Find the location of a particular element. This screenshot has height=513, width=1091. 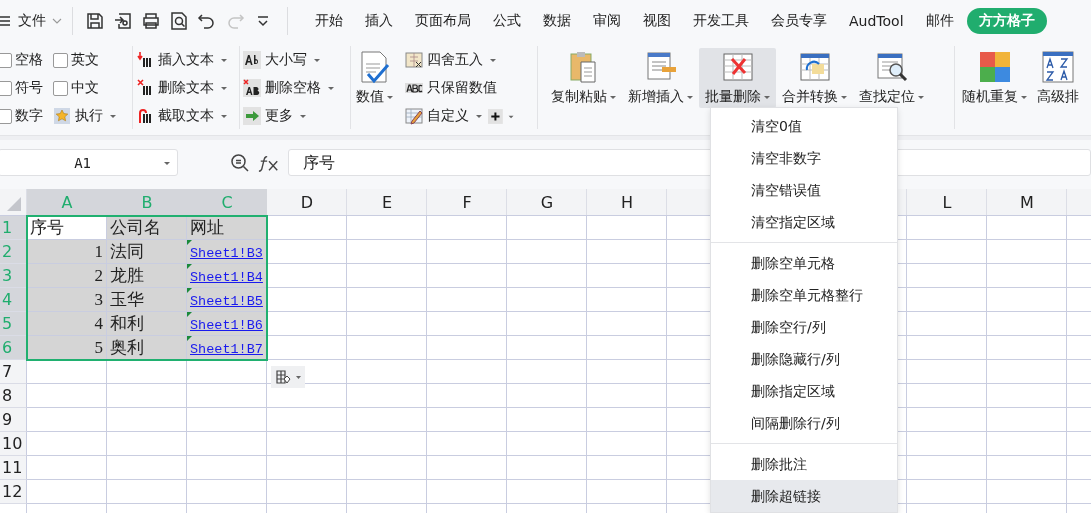

ribbon-tab: 视图 is located at coordinates (657, 21).